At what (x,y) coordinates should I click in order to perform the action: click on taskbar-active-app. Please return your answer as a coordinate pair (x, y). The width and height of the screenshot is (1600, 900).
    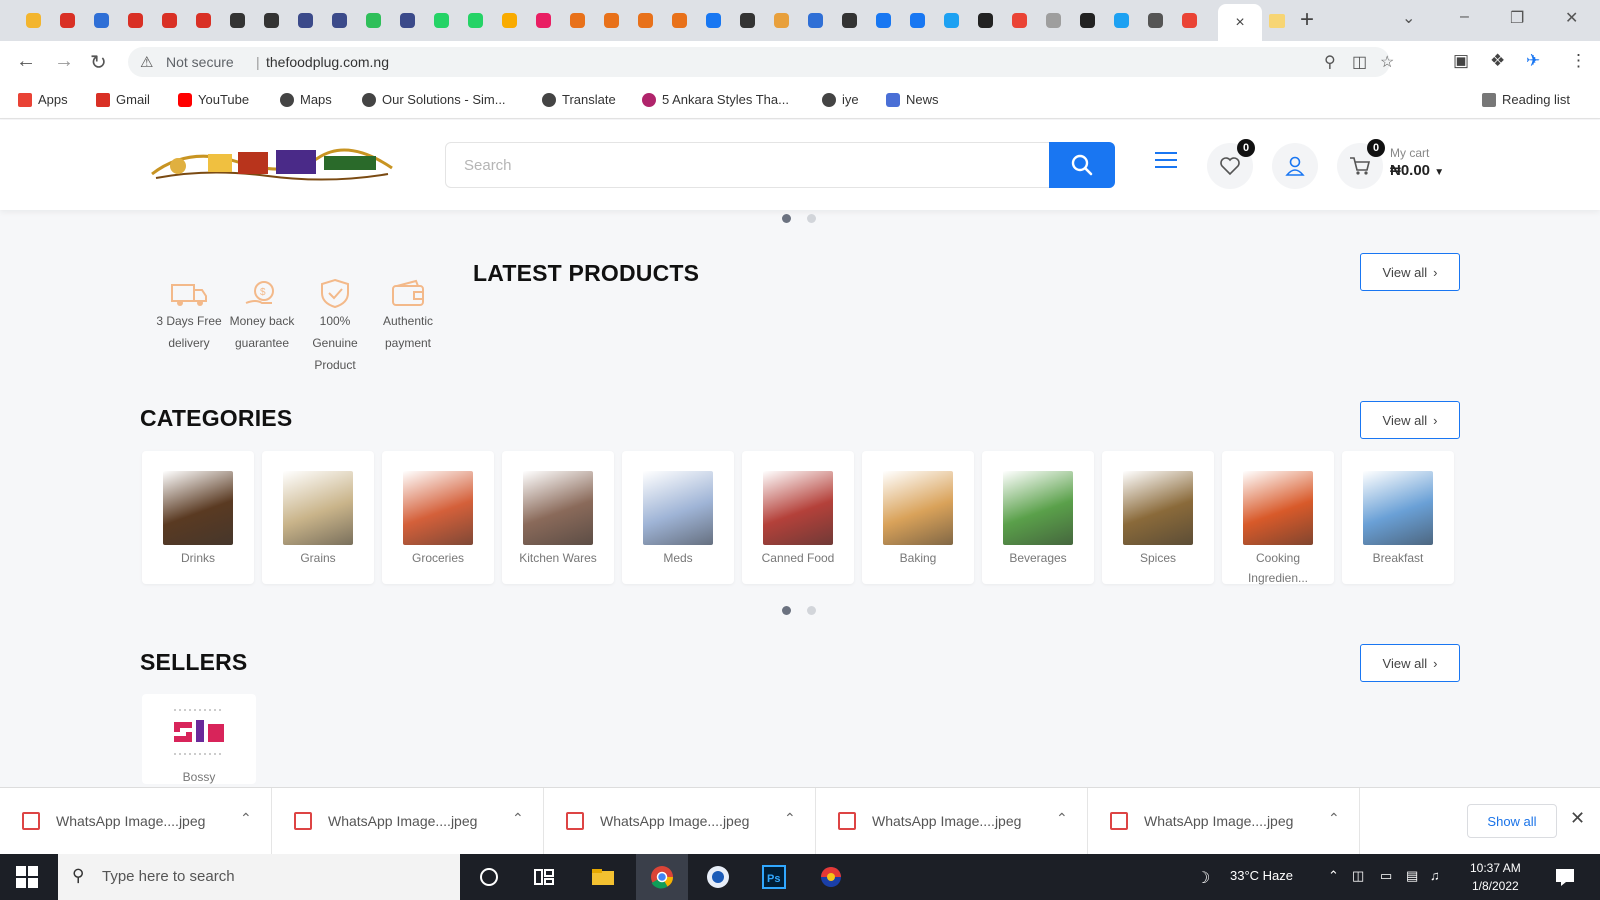
    Looking at the image, I should click on (662, 877).